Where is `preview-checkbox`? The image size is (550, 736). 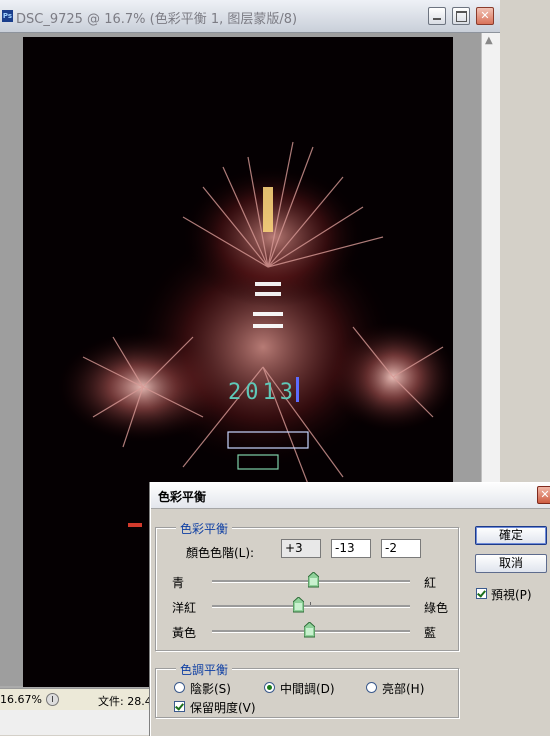
preview-checkbox is located at coordinates (481, 593).